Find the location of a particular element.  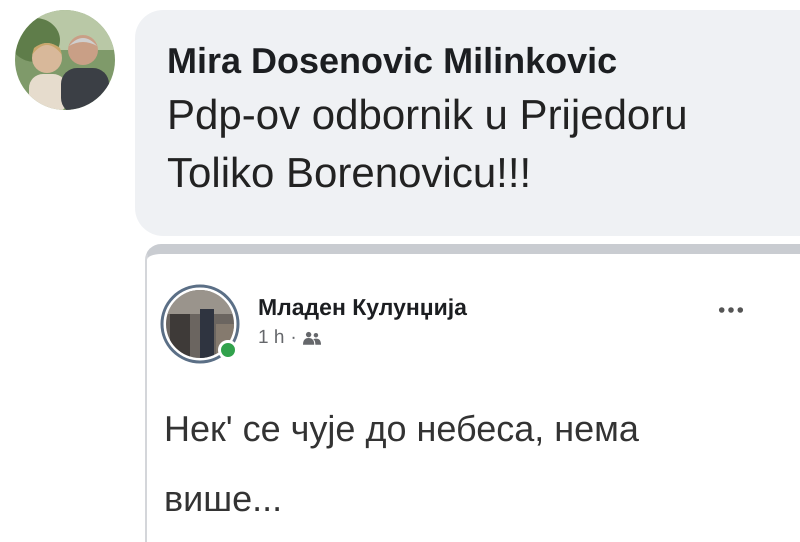

comment-text: Pdp-ov odbornik u Prijedoru Toliko Borenovicu!!! is located at coordinates (428, 144).